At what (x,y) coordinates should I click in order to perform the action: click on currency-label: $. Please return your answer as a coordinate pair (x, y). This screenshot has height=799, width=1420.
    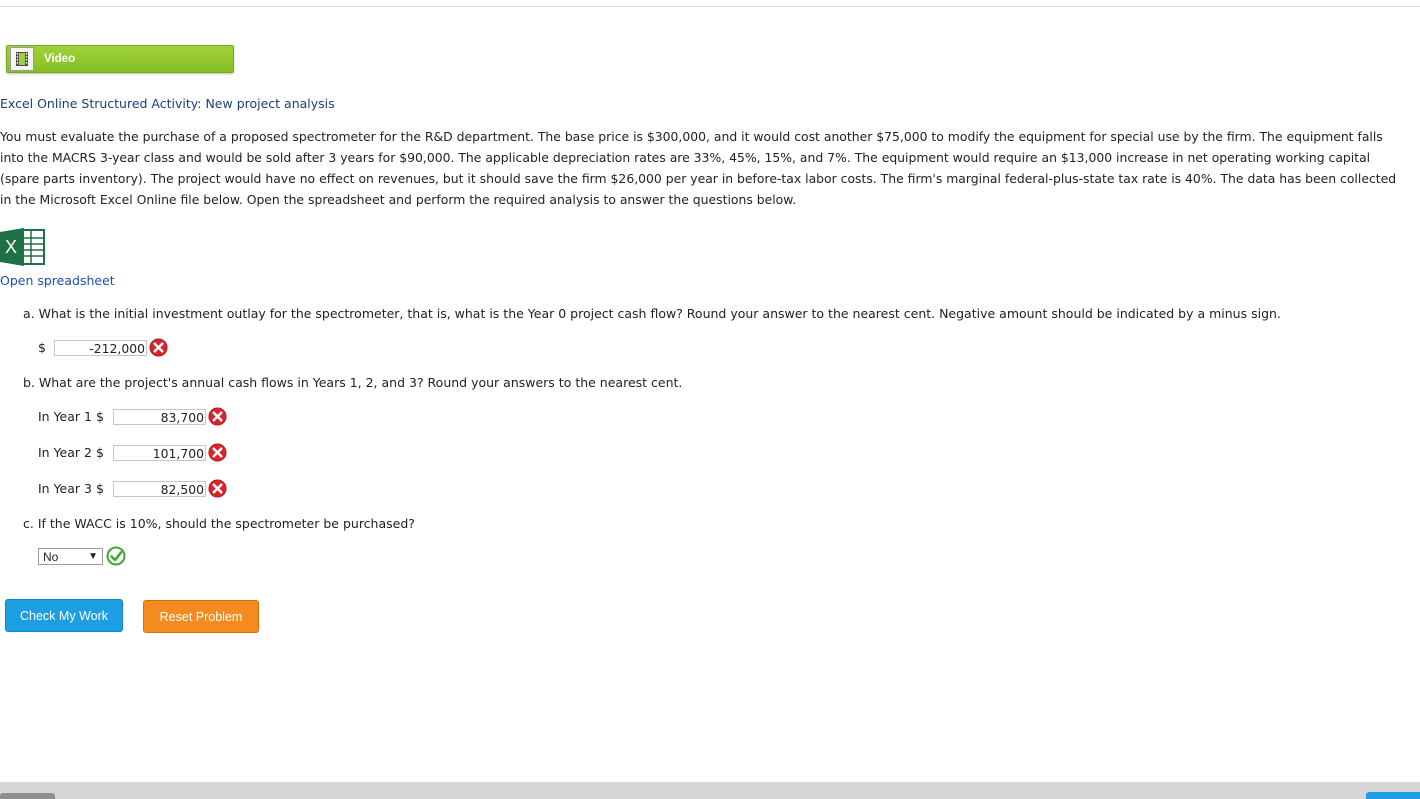
    Looking at the image, I should click on (42, 347).